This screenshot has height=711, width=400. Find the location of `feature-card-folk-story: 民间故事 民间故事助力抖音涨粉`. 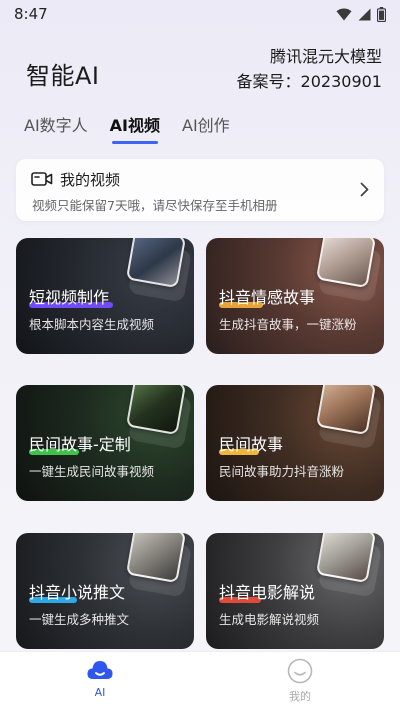

feature-card-folk-story: 民间故事 民间故事助力抖音涨粉 is located at coordinates (295, 443).